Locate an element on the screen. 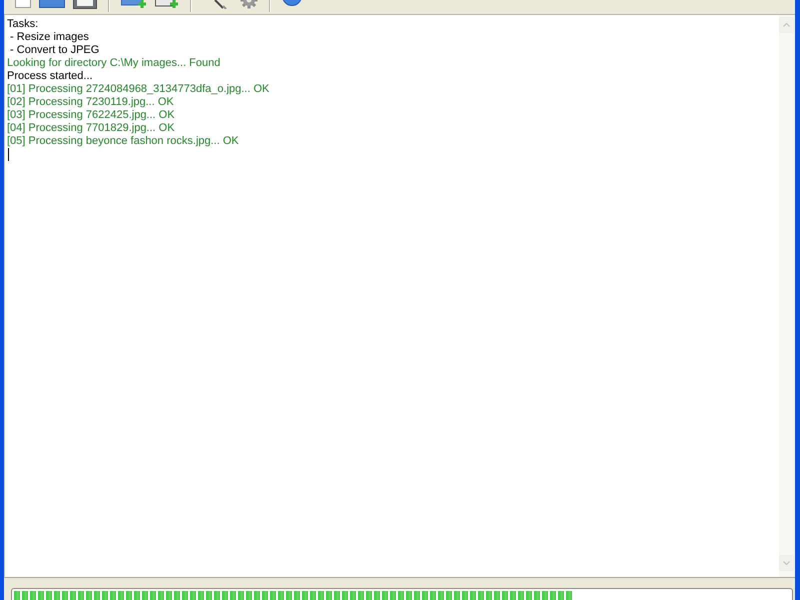  log-line: [05] Processing beyonce fashon rocks.jpg... OK is located at coordinates (123, 141).